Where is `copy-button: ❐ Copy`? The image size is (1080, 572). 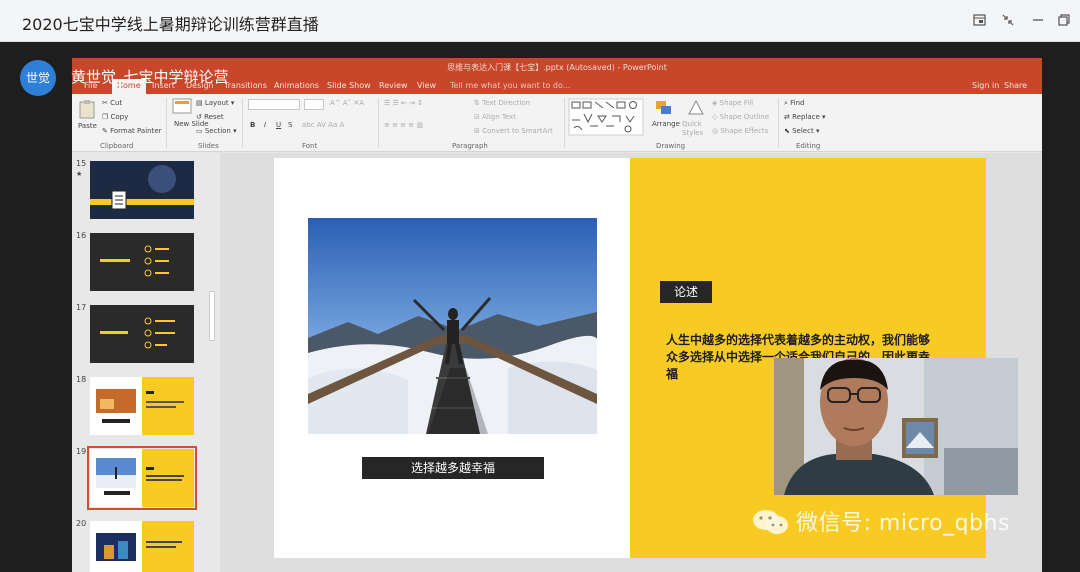 copy-button: ❐ Copy is located at coordinates (115, 117).